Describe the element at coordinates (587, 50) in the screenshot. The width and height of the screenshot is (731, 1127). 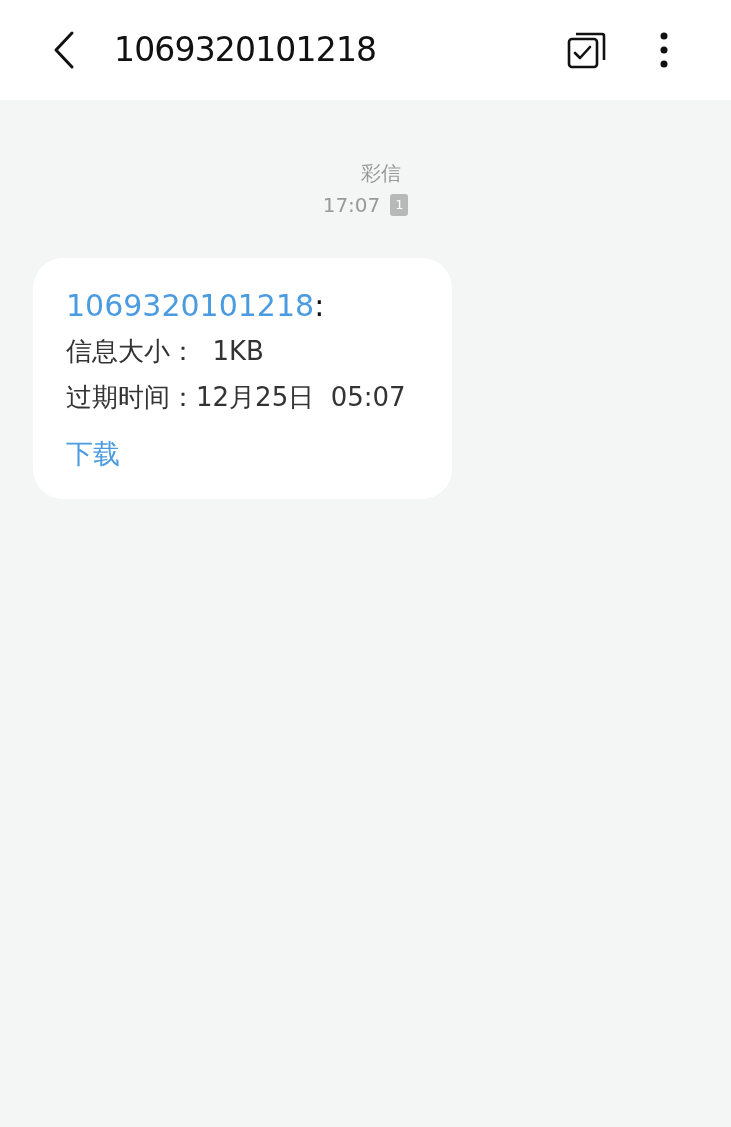
I see `multi-select-icon` at that location.